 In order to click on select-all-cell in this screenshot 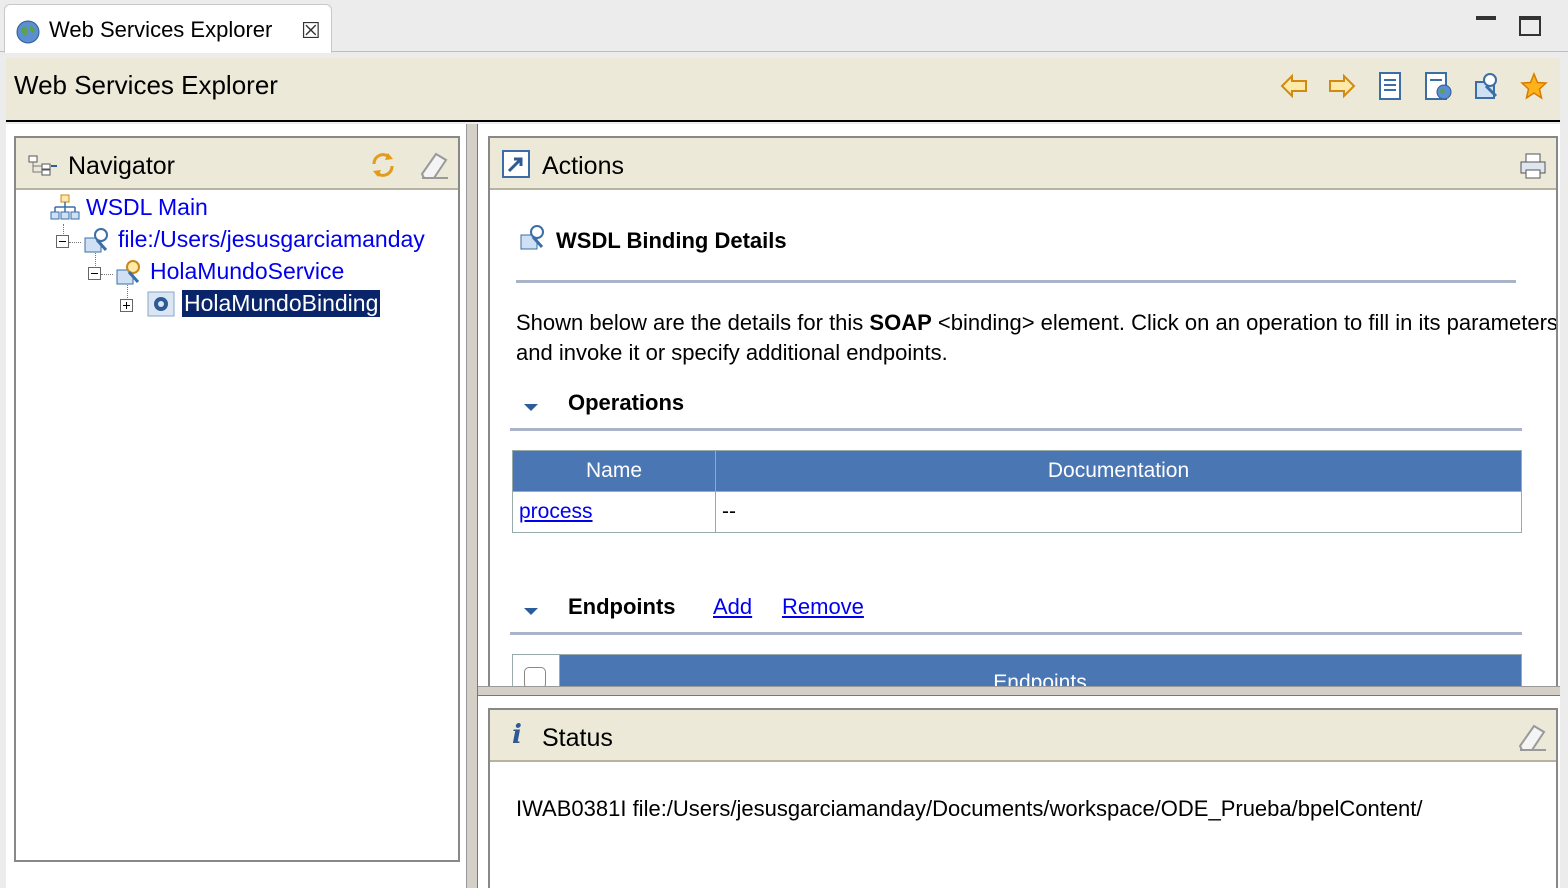, I will do `click(536, 670)`.